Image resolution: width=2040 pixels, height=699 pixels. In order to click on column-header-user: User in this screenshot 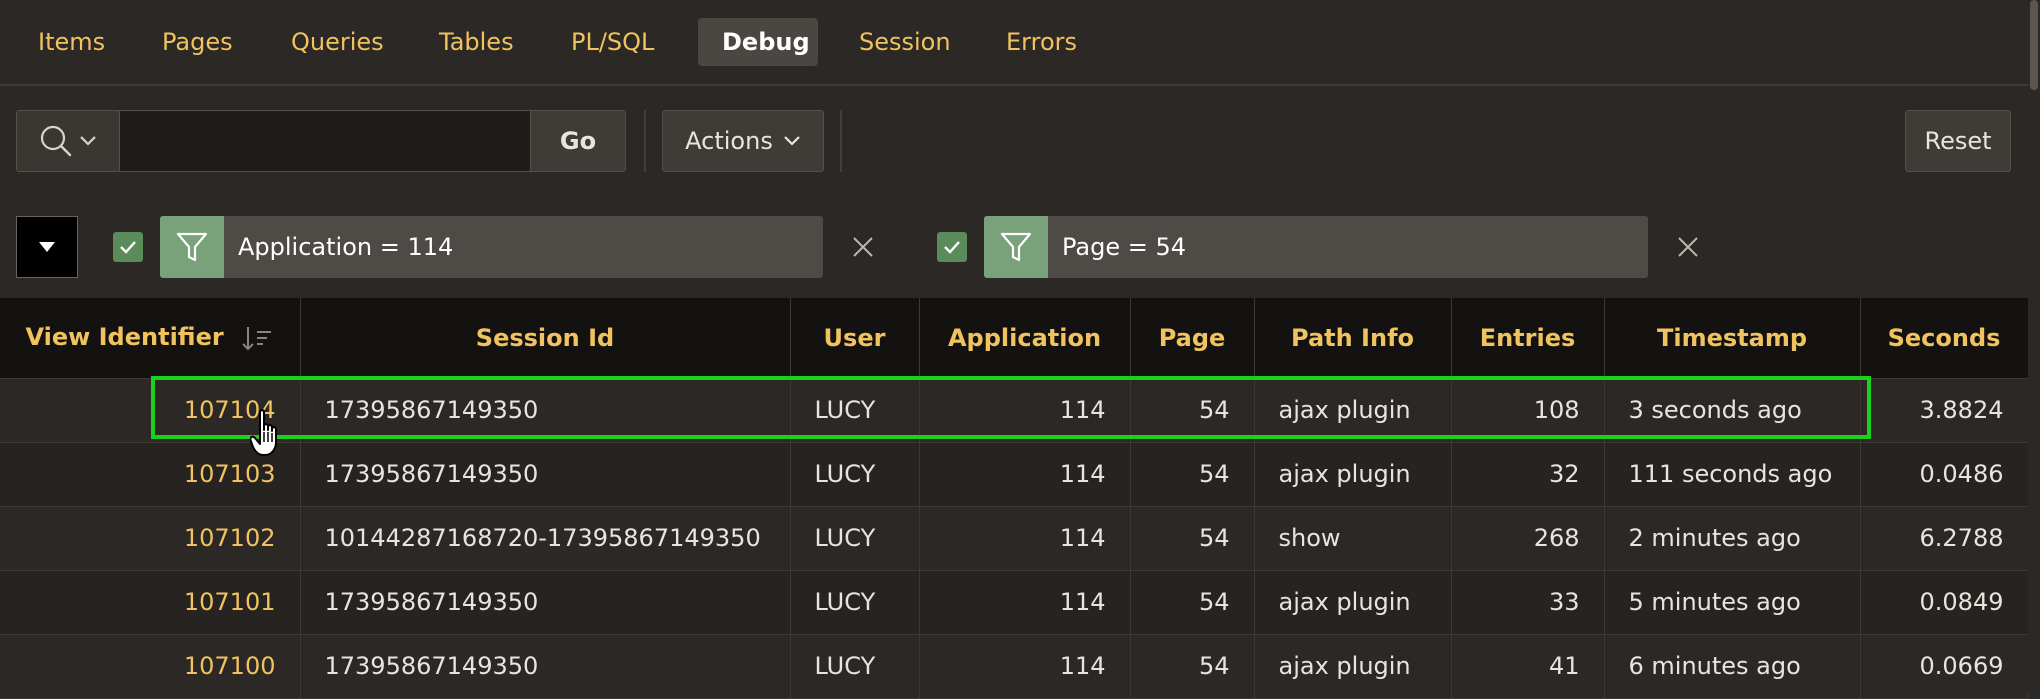, I will do `click(855, 338)`.